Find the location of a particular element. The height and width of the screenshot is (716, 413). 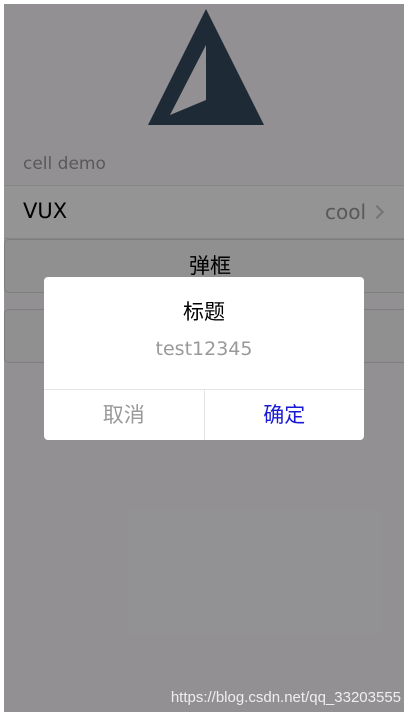

dialog-footer: 取消 确定 is located at coordinates (204, 414).